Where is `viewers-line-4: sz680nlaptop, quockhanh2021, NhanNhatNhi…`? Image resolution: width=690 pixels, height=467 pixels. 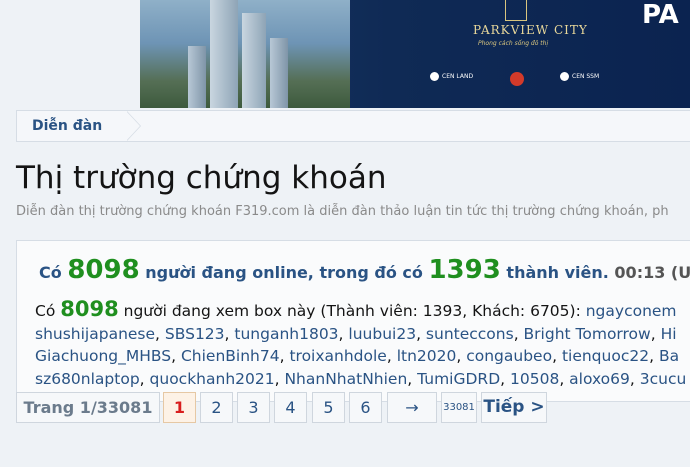 viewers-line-4: sz680nlaptop, quockhanh2021, NhanNhatNhi… is located at coordinates (361, 378).